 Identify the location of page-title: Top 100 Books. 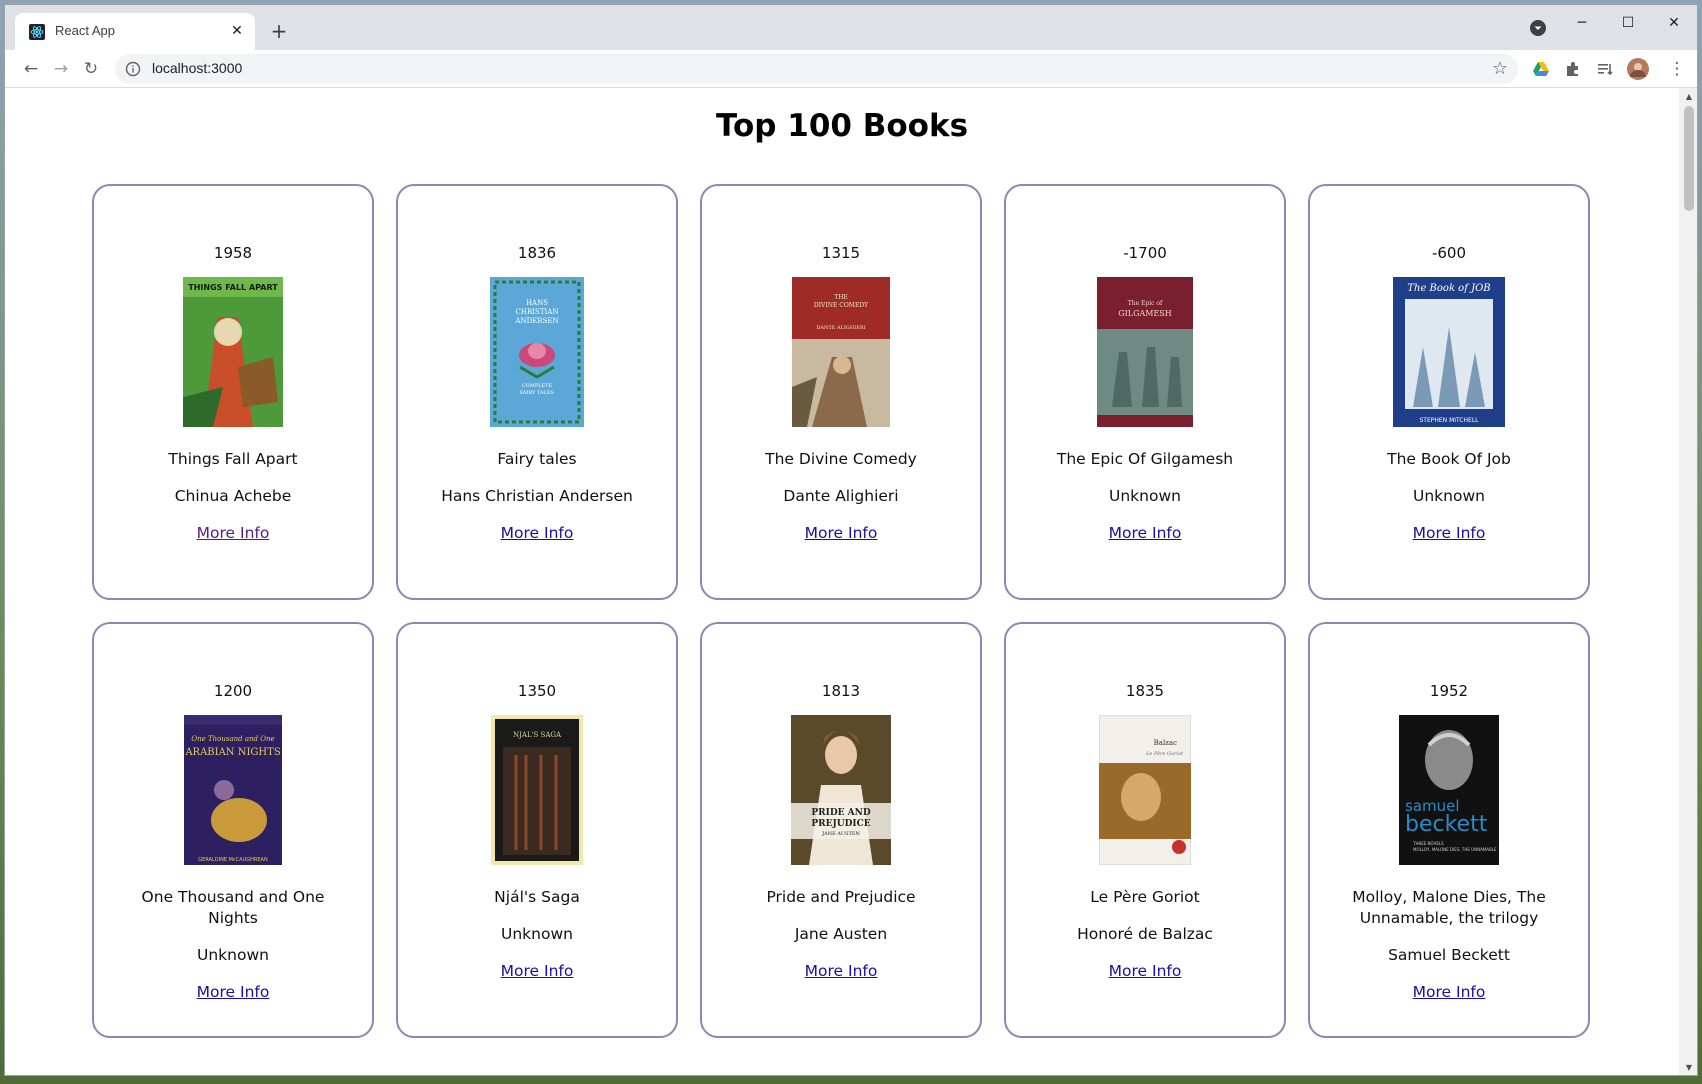
(842, 126).